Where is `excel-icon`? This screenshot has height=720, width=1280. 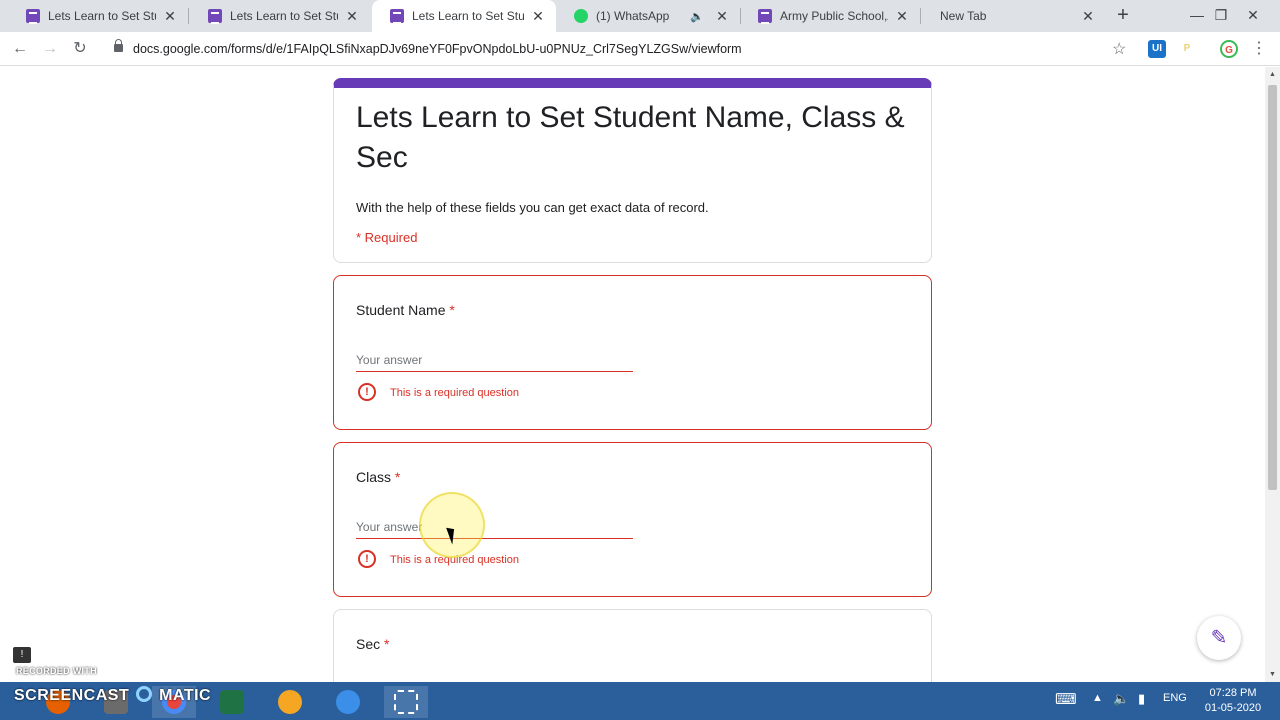
excel-icon is located at coordinates (232, 702).